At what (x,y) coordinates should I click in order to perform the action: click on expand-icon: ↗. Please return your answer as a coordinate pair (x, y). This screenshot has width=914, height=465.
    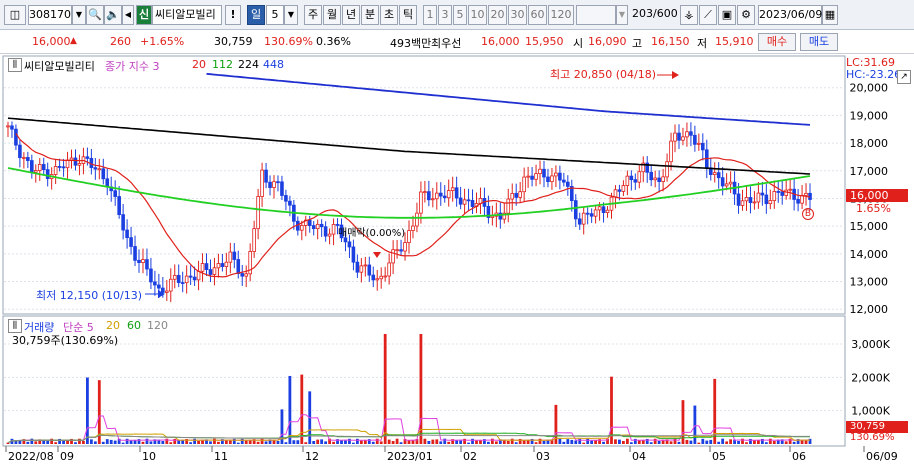
    Looking at the image, I should click on (904, 77).